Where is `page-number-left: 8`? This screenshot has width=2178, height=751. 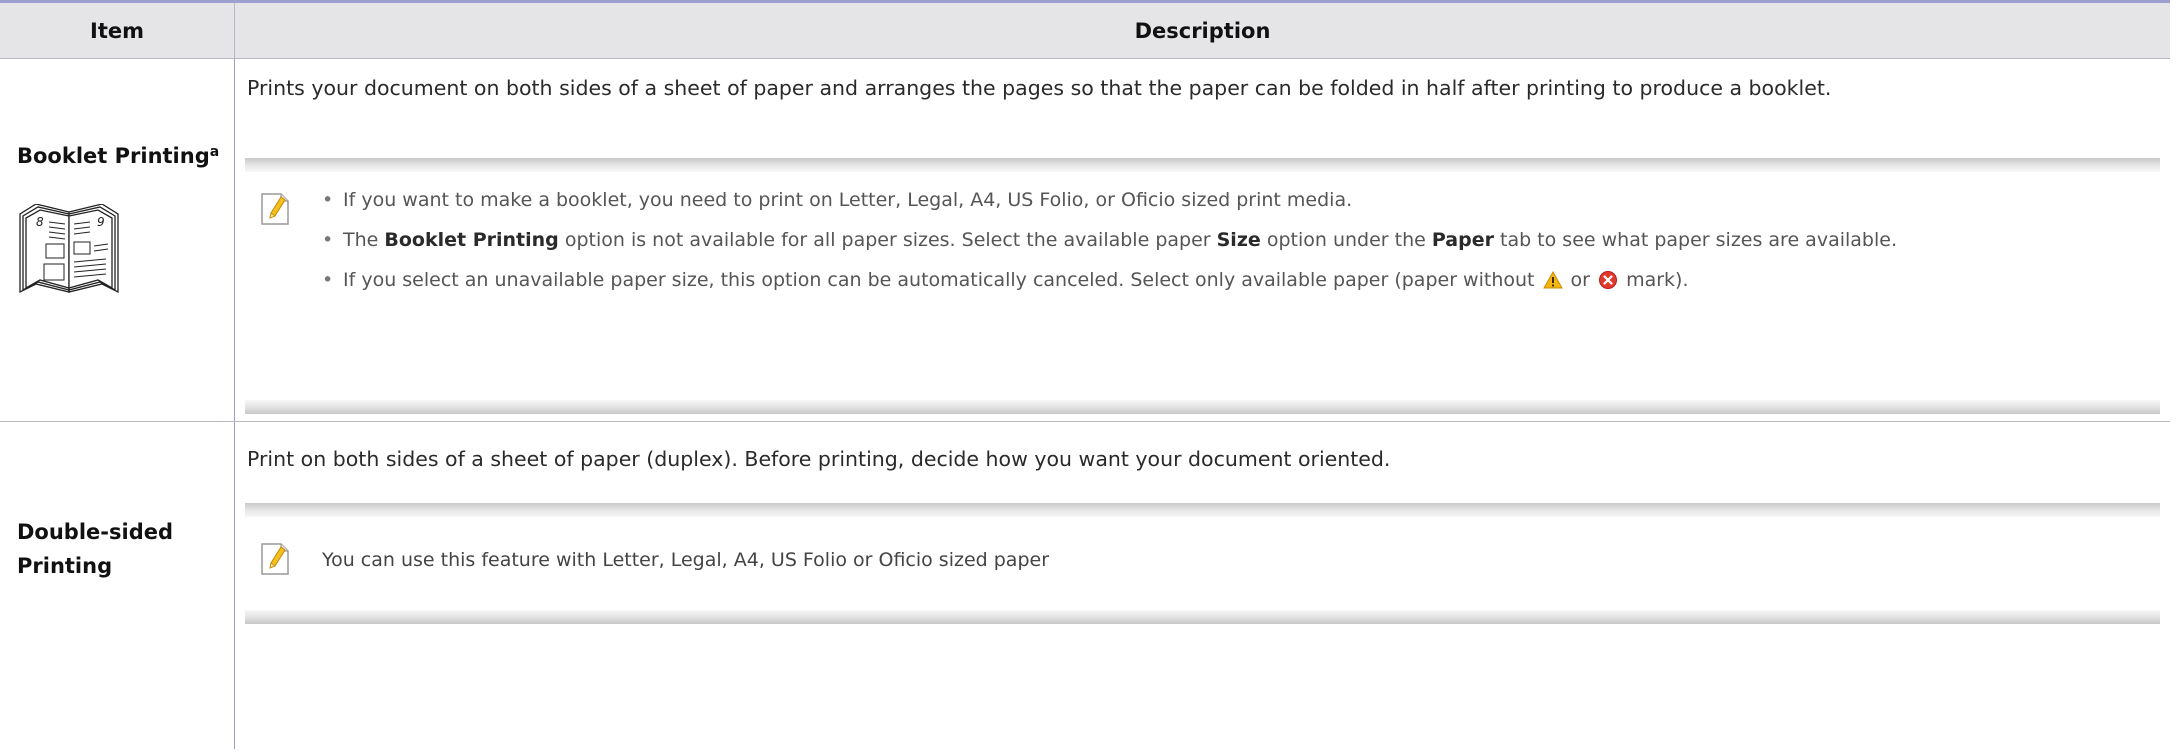 page-number-left: 8 is located at coordinates (40, 222).